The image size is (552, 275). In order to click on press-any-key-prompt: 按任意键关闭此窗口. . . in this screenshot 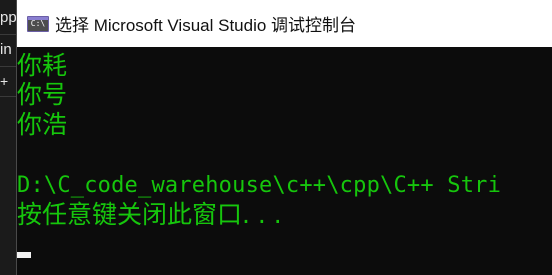, I will do `click(149, 214)`.